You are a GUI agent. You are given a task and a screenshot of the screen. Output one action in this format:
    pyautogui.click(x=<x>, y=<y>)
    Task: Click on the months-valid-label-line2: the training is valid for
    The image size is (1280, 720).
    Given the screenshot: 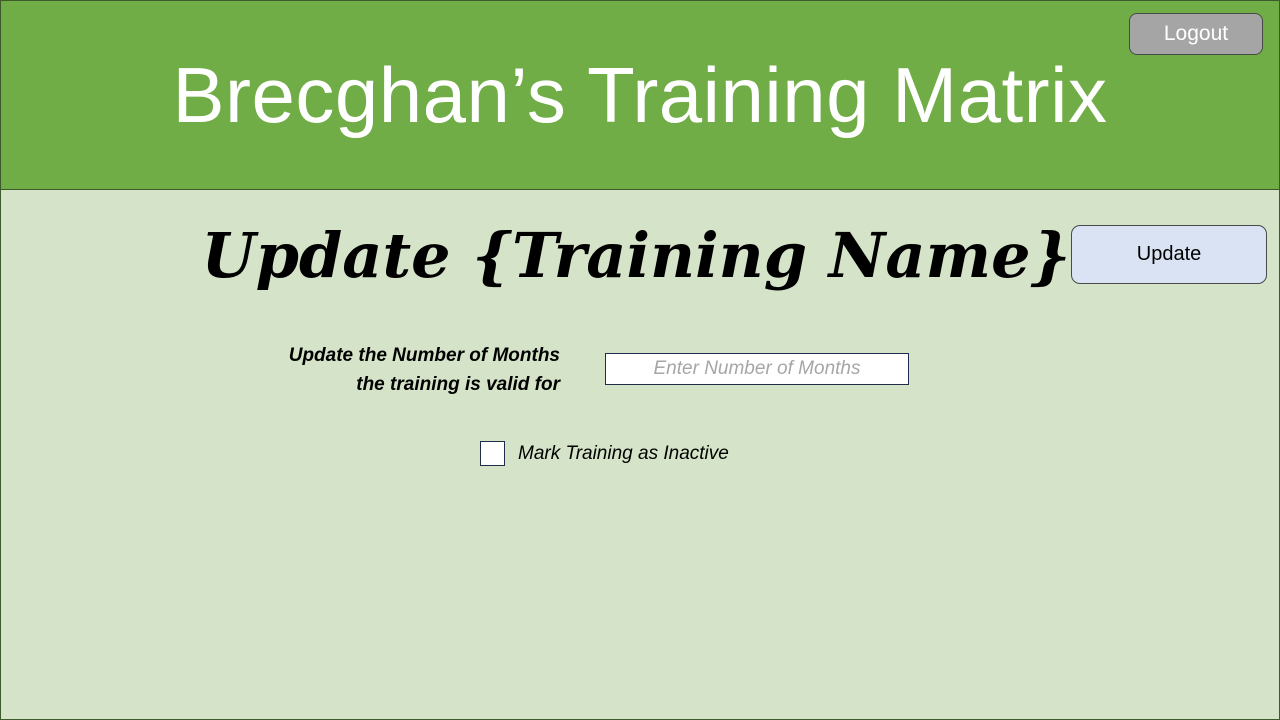 What is the action you would take?
    pyautogui.click(x=458, y=384)
    